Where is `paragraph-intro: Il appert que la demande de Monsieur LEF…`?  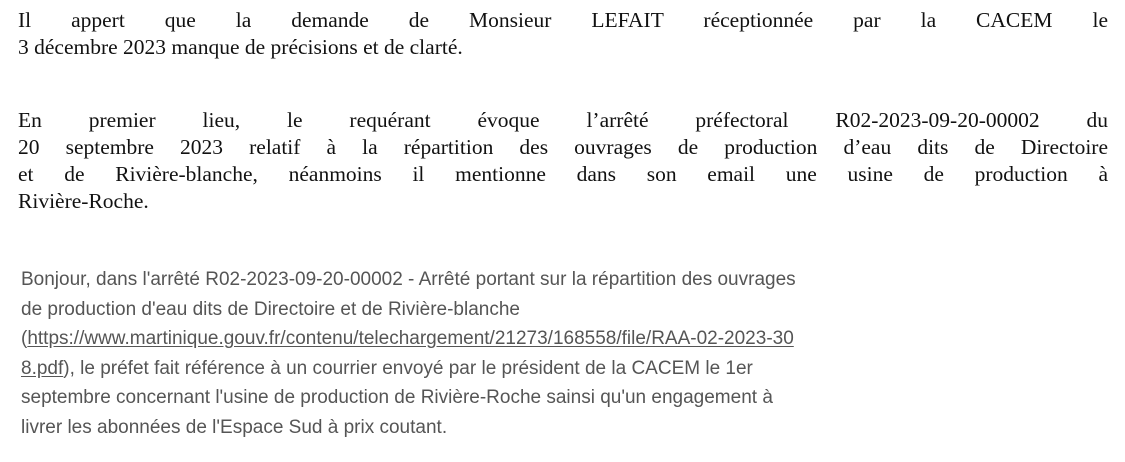 paragraph-intro: Il appert que la demande de Monsieur LEF… is located at coordinates (563, 34).